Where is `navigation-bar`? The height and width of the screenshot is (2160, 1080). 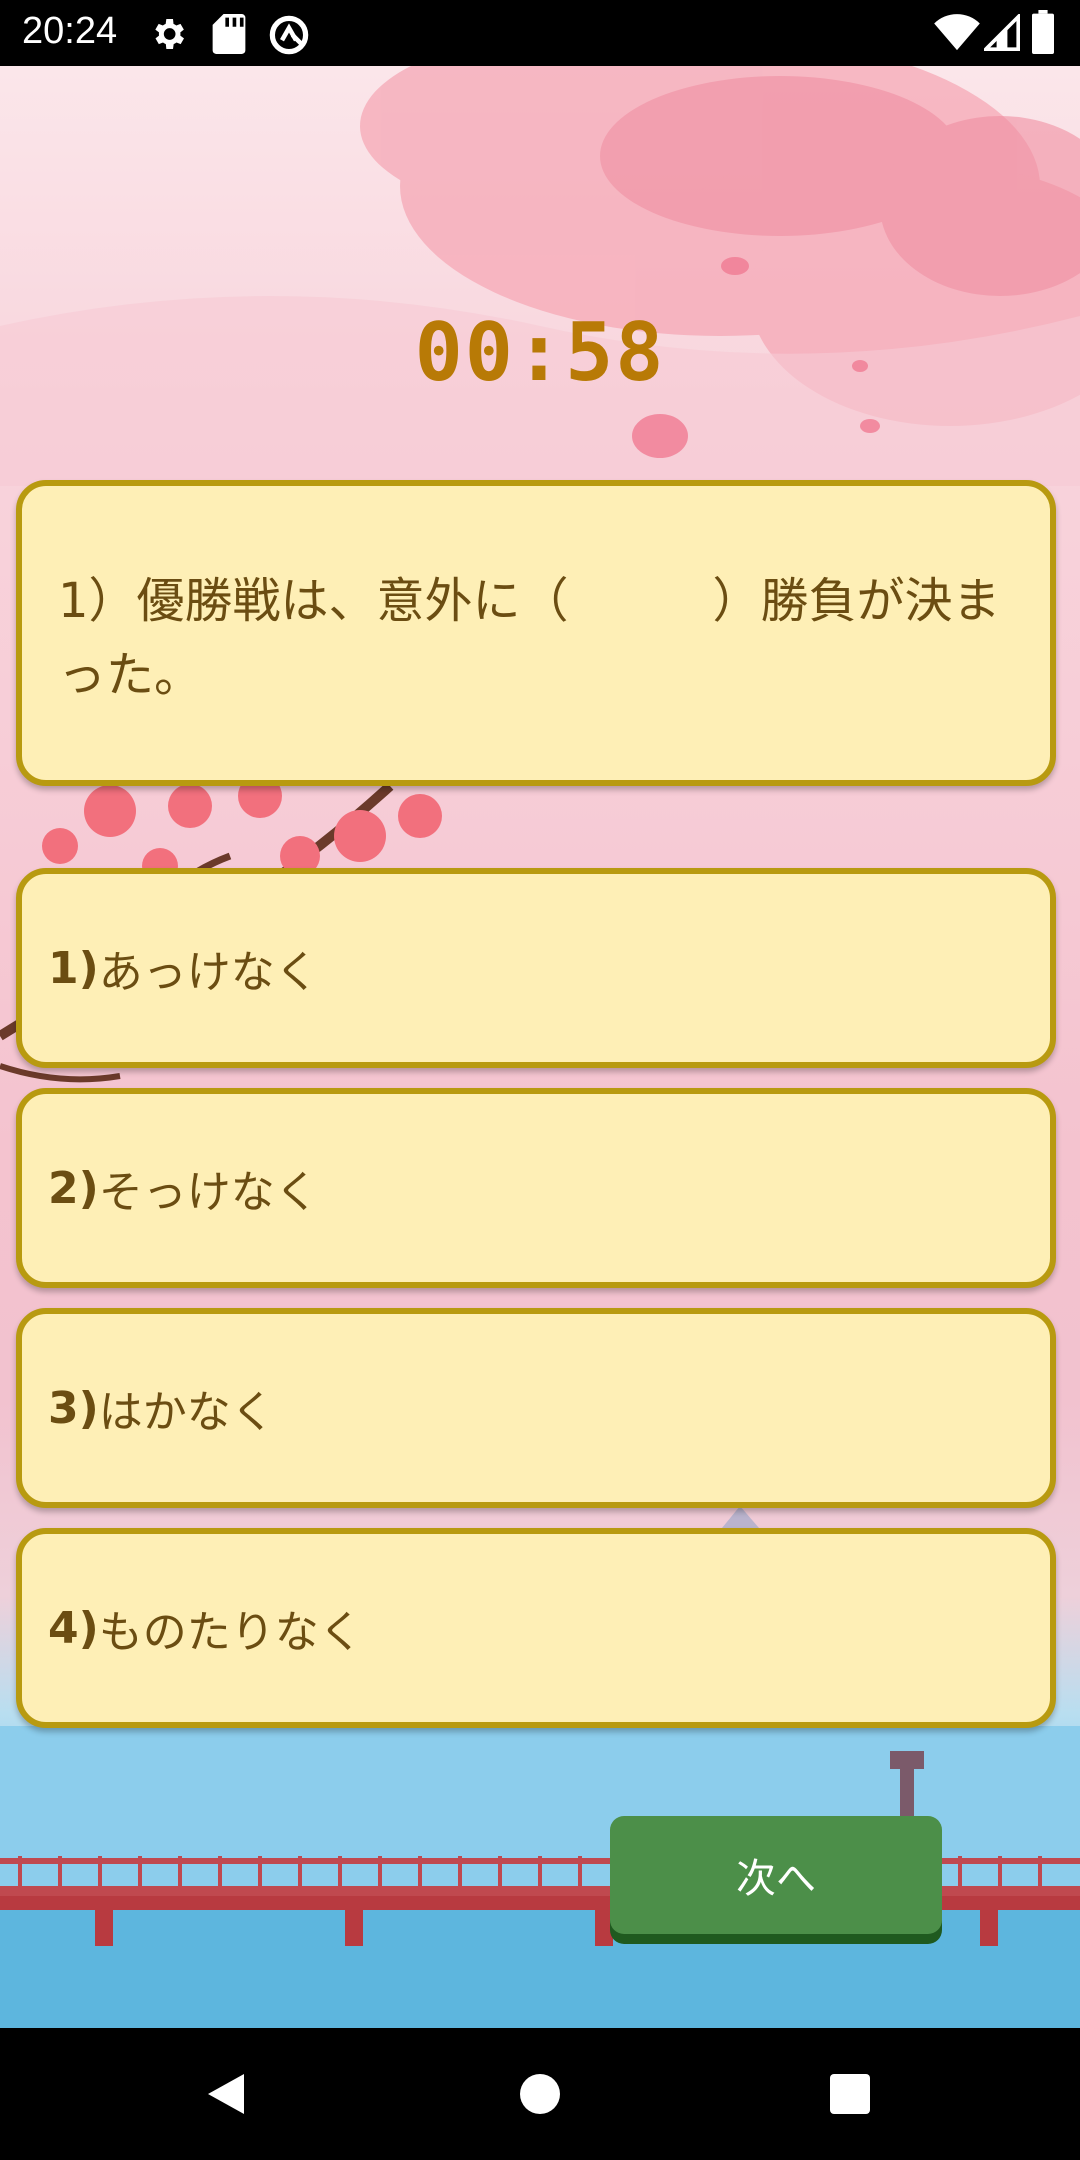
navigation-bar is located at coordinates (540, 2094).